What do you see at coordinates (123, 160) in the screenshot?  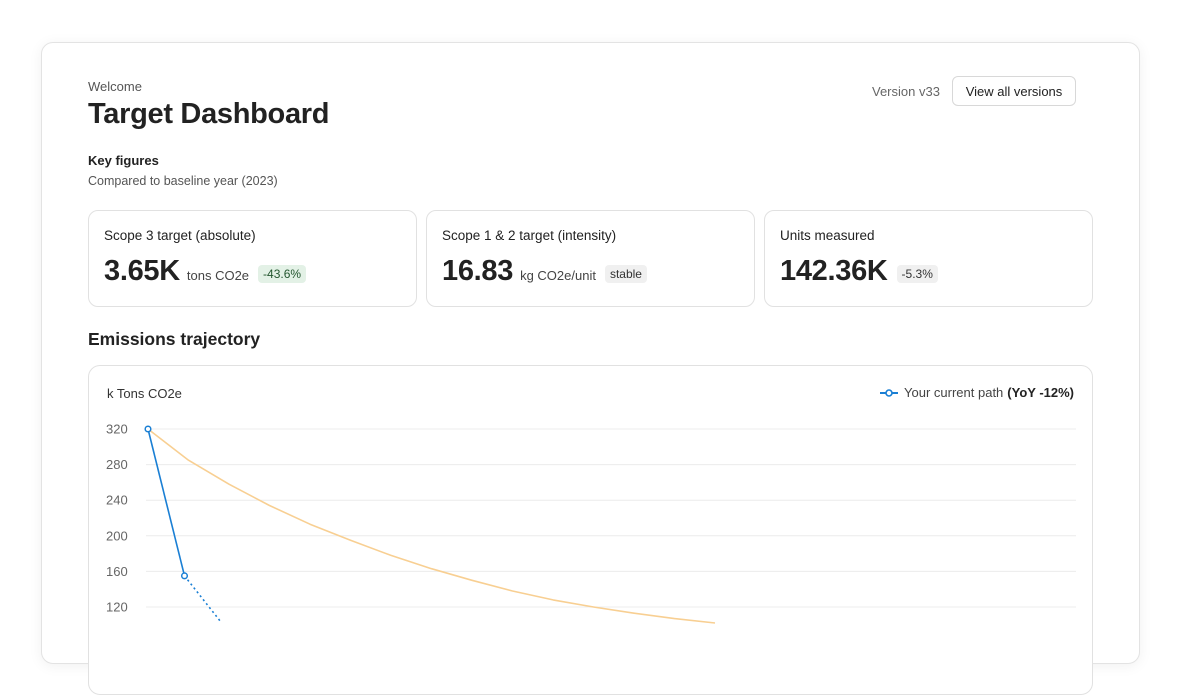 I see `key-figures-title: Key figures` at bounding box center [123, 160].